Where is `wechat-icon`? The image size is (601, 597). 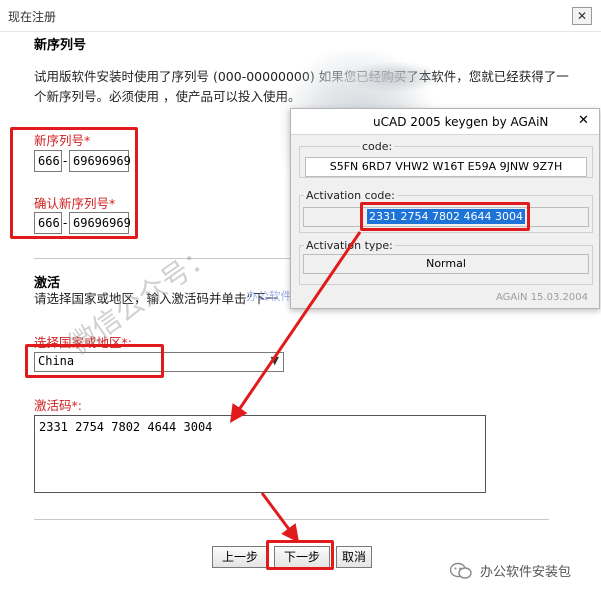
wechat-icon is located at coordinates (461, 570).